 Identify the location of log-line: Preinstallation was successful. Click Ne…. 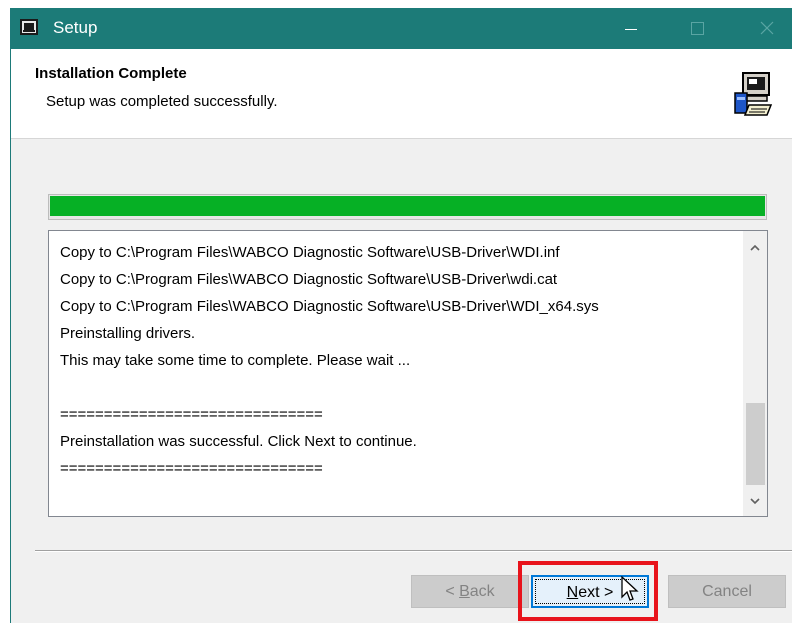
(238, 441).